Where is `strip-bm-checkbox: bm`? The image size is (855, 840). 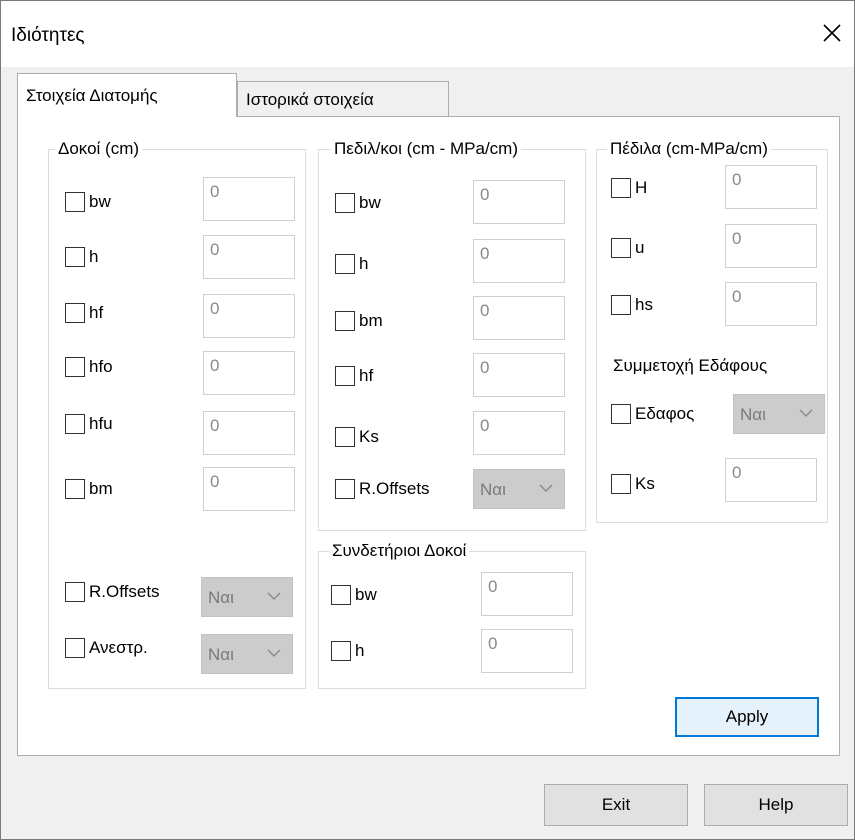
strip-bm-checkbox: bm is located at coordinates (359, 321).